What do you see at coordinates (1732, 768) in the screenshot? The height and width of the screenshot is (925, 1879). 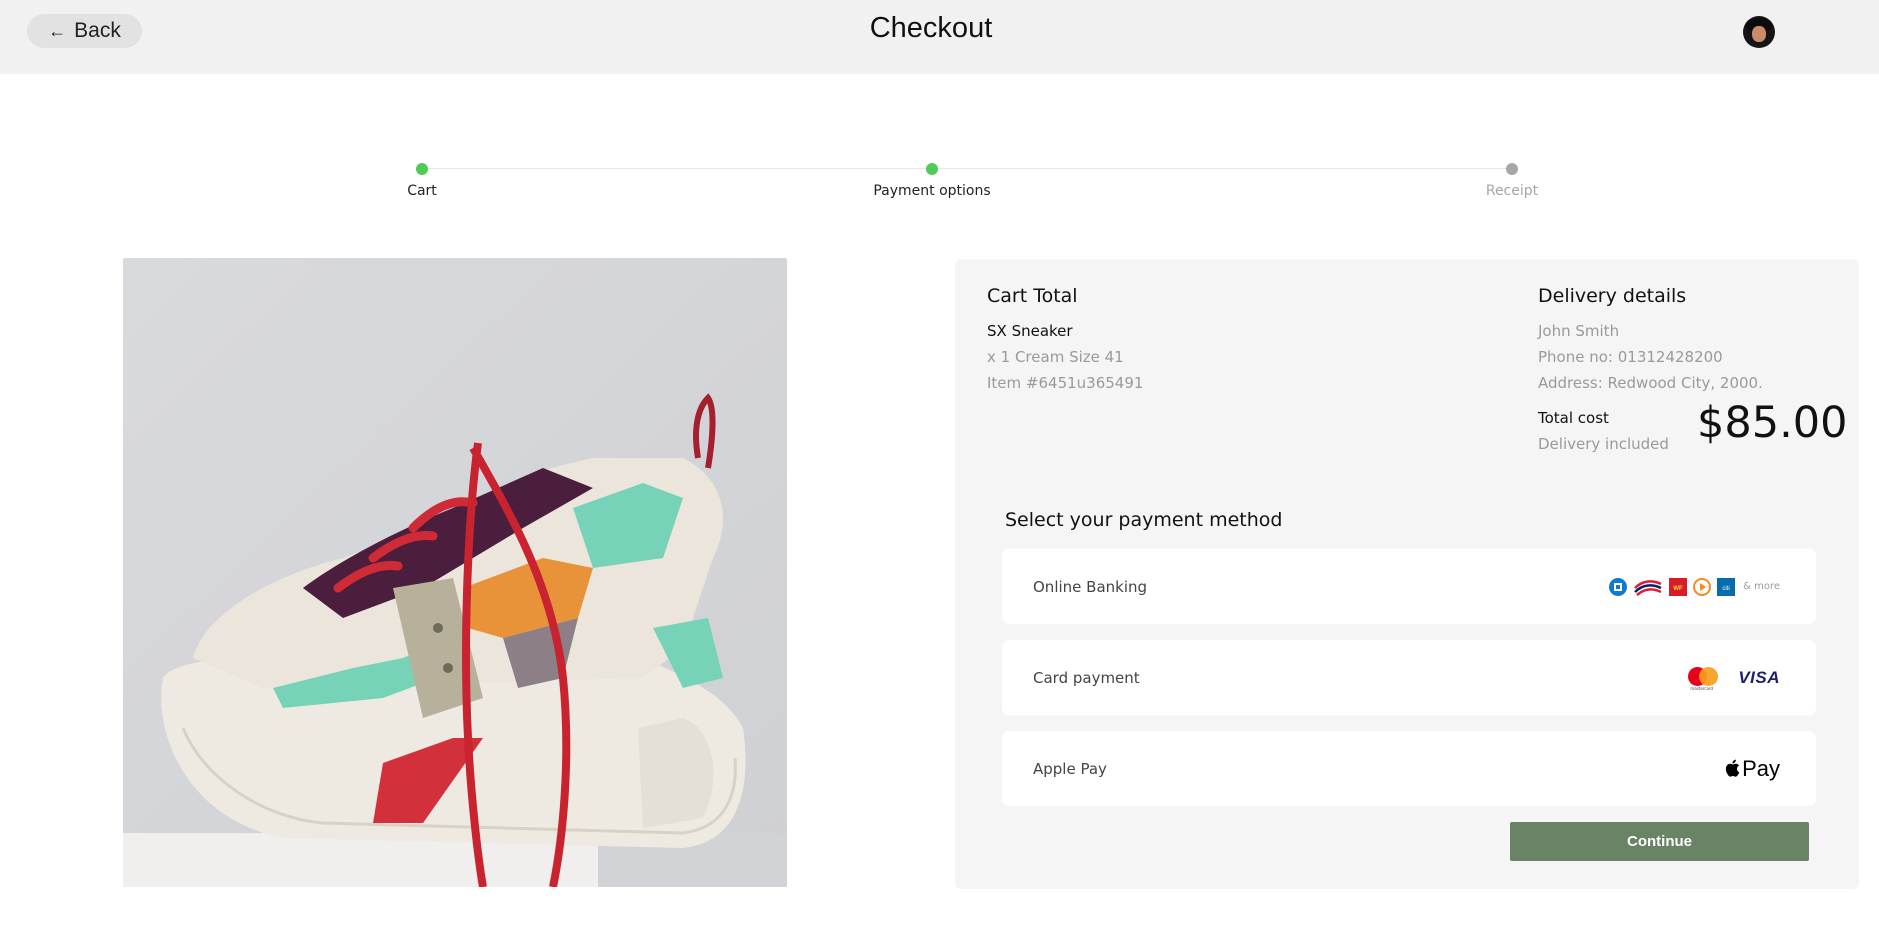 I see `apple-icon` at bounding box center [1732, 768].